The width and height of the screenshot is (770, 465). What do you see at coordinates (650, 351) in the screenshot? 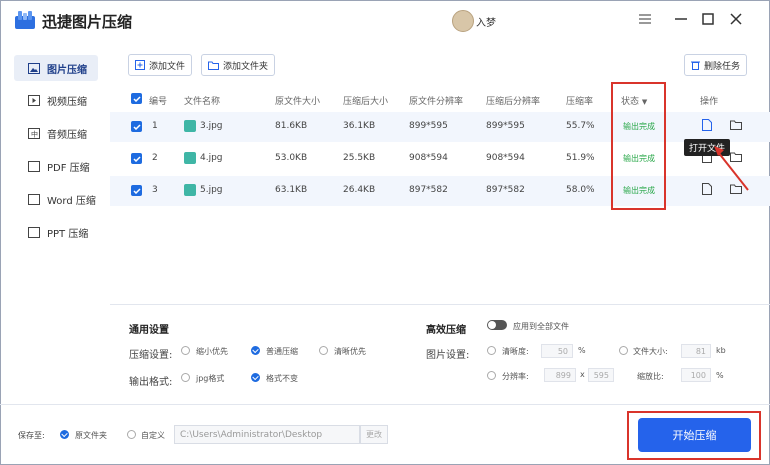
I see `file-size-label: 文件大小:` at bounding box center [650, 351].